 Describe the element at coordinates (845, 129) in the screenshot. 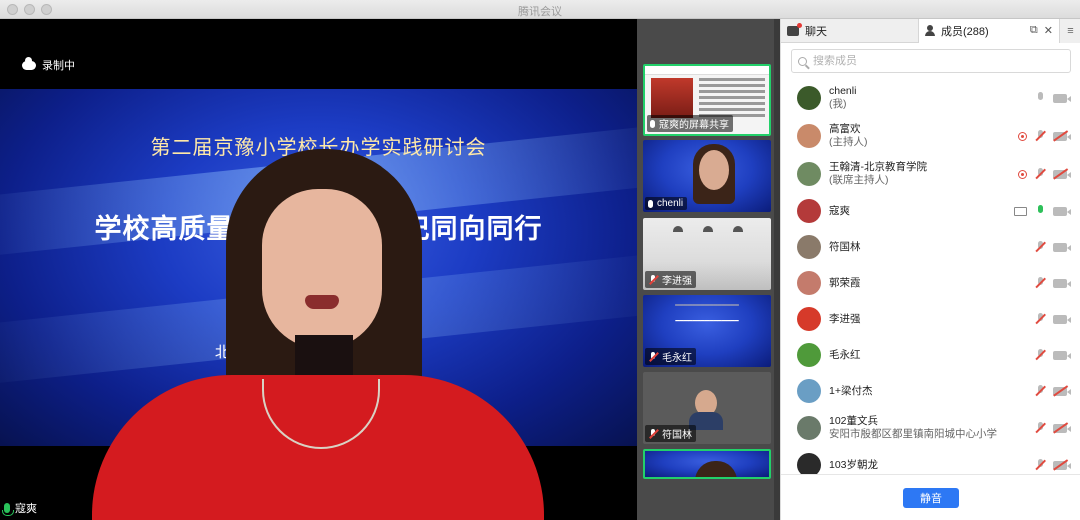

I see `member-name: 高富欢` at that location.